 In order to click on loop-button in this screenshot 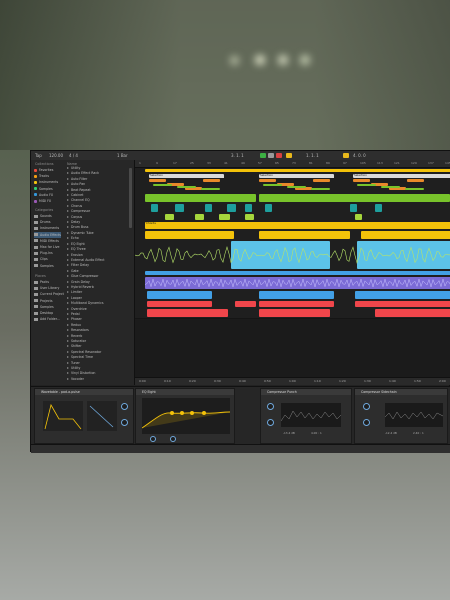, I will do `click(289, 155)`.